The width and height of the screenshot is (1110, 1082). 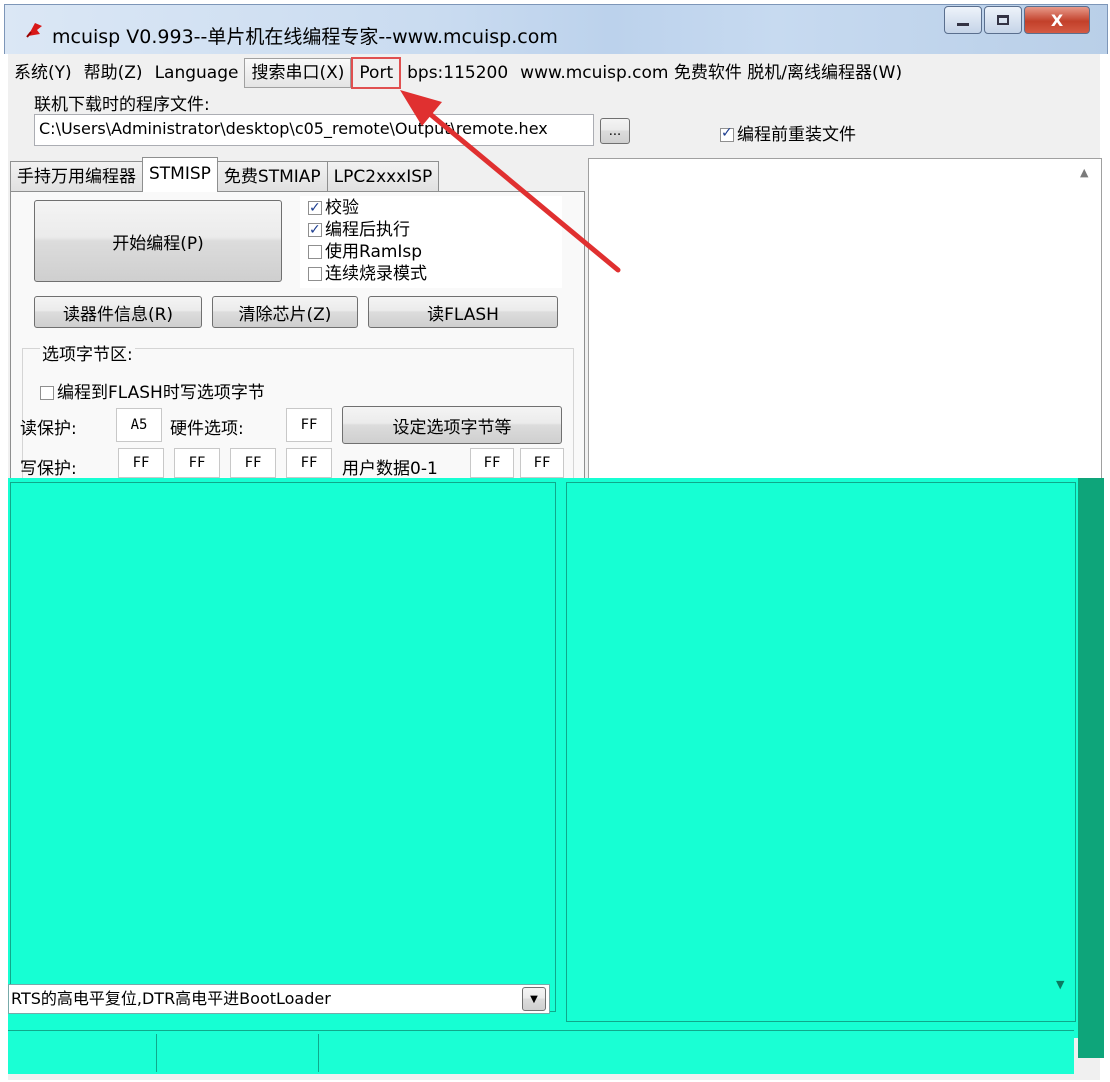 What do you see at coordinates (139, 425) in the screenshot?
I see `read-protect-field: A5` at bounding box center [139, 425].